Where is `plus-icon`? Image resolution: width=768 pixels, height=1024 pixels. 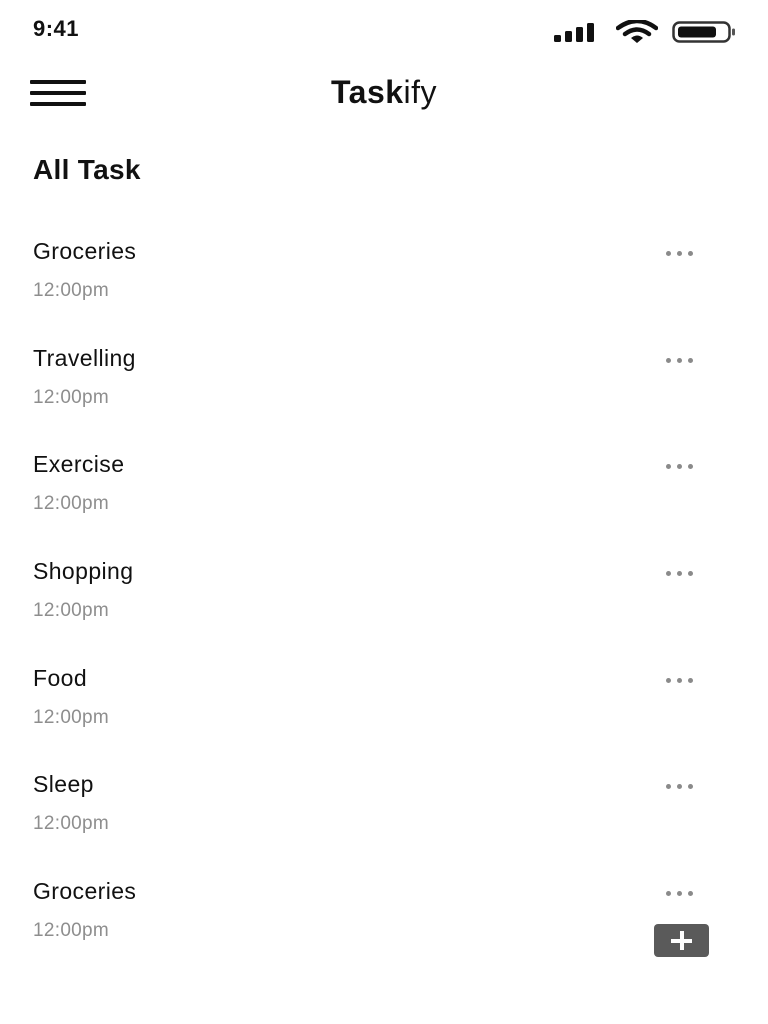
plus-icon is located at coordinates (681, 940).